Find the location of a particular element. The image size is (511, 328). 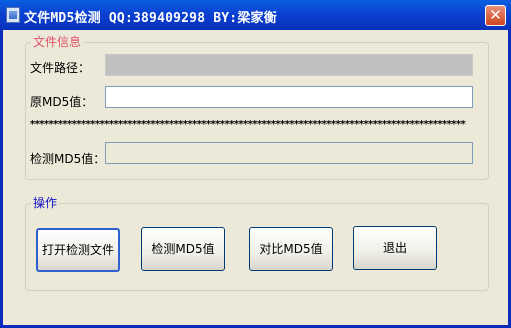

compare-md5-button: 对比MD5值 is located at coordinates (291, 249).